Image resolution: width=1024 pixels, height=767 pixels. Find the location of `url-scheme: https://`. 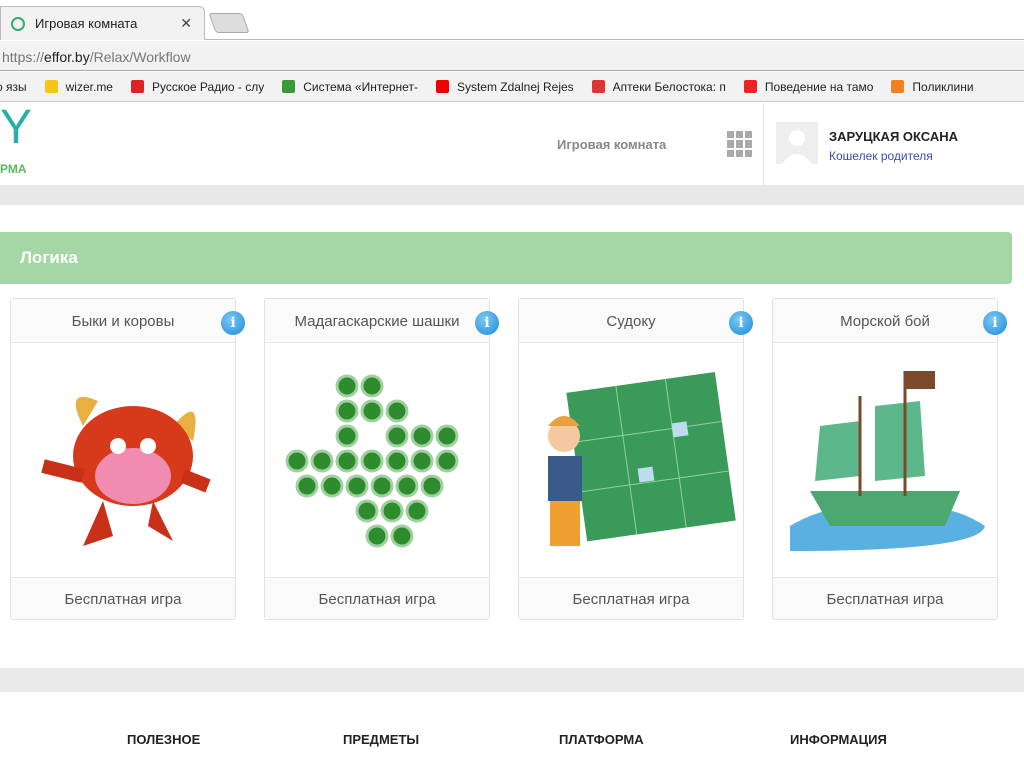

url-scheme: https:// is located at coordinates (23, 57).